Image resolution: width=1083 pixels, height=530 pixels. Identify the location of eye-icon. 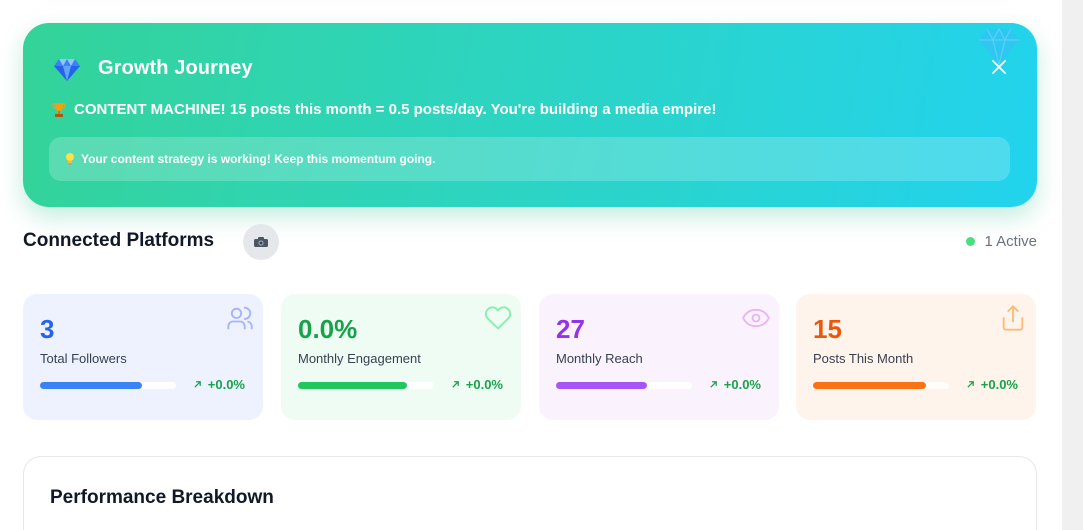
(756, 318).